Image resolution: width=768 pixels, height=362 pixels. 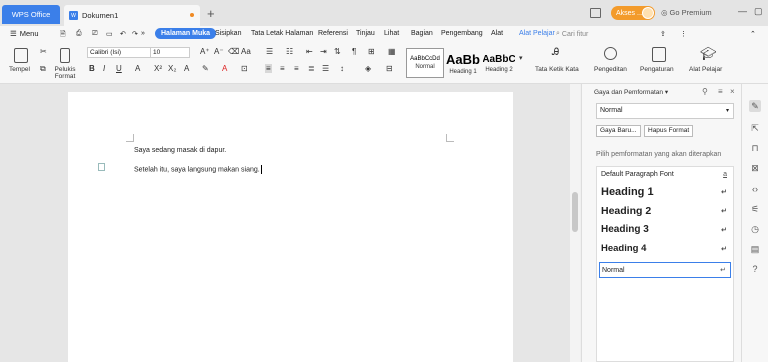 What do you see at coordinates (101, 167) in the screenshot?
I see `paragraph-handle-icon` at bounding box center [101, 167].